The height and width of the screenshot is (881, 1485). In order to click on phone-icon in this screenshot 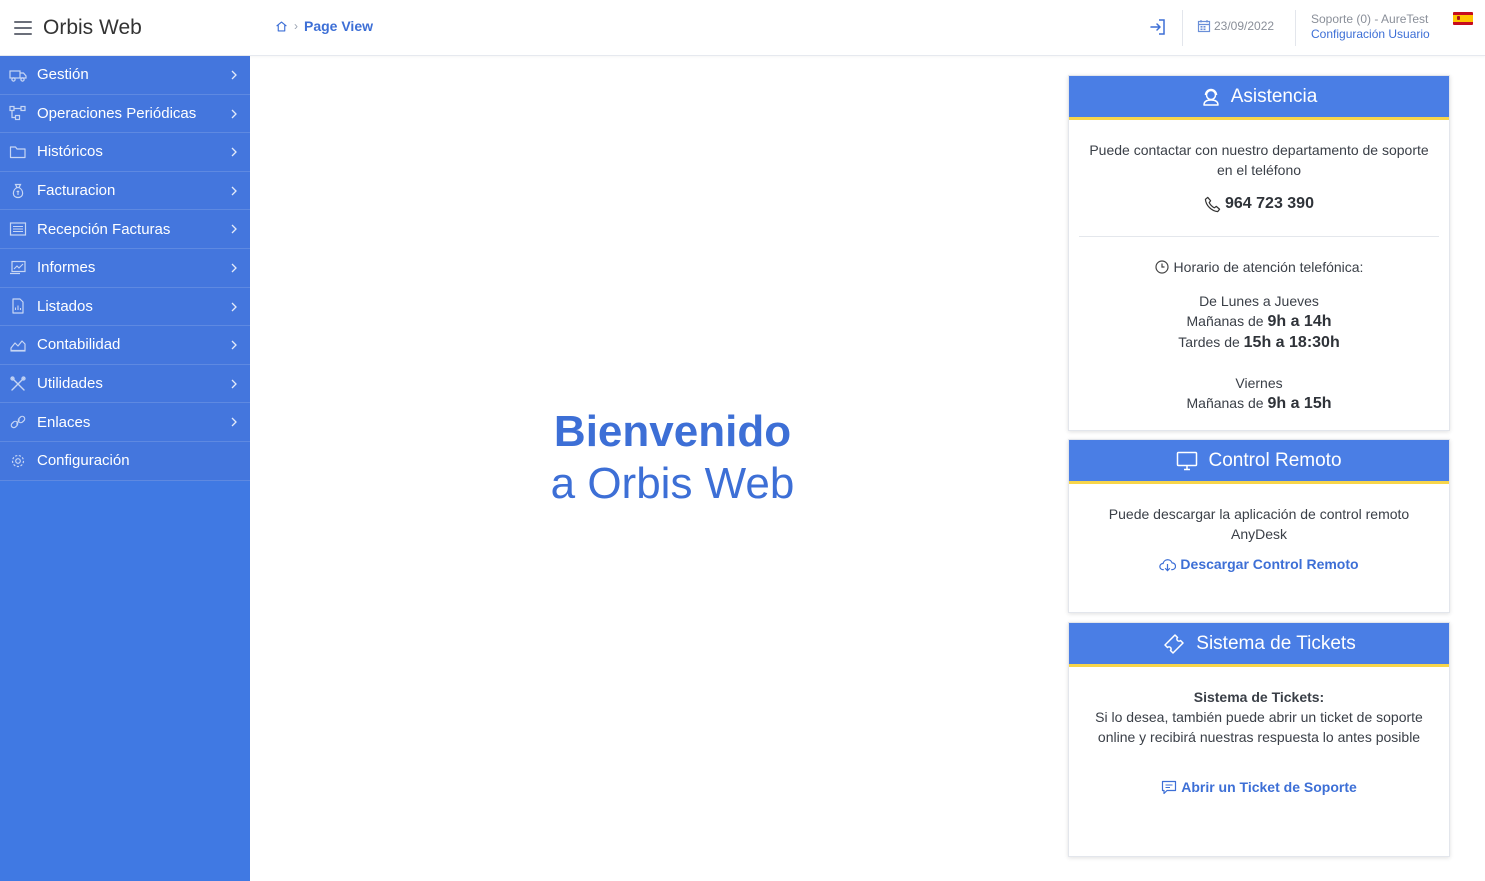, I will do `click(1212, 204)`.